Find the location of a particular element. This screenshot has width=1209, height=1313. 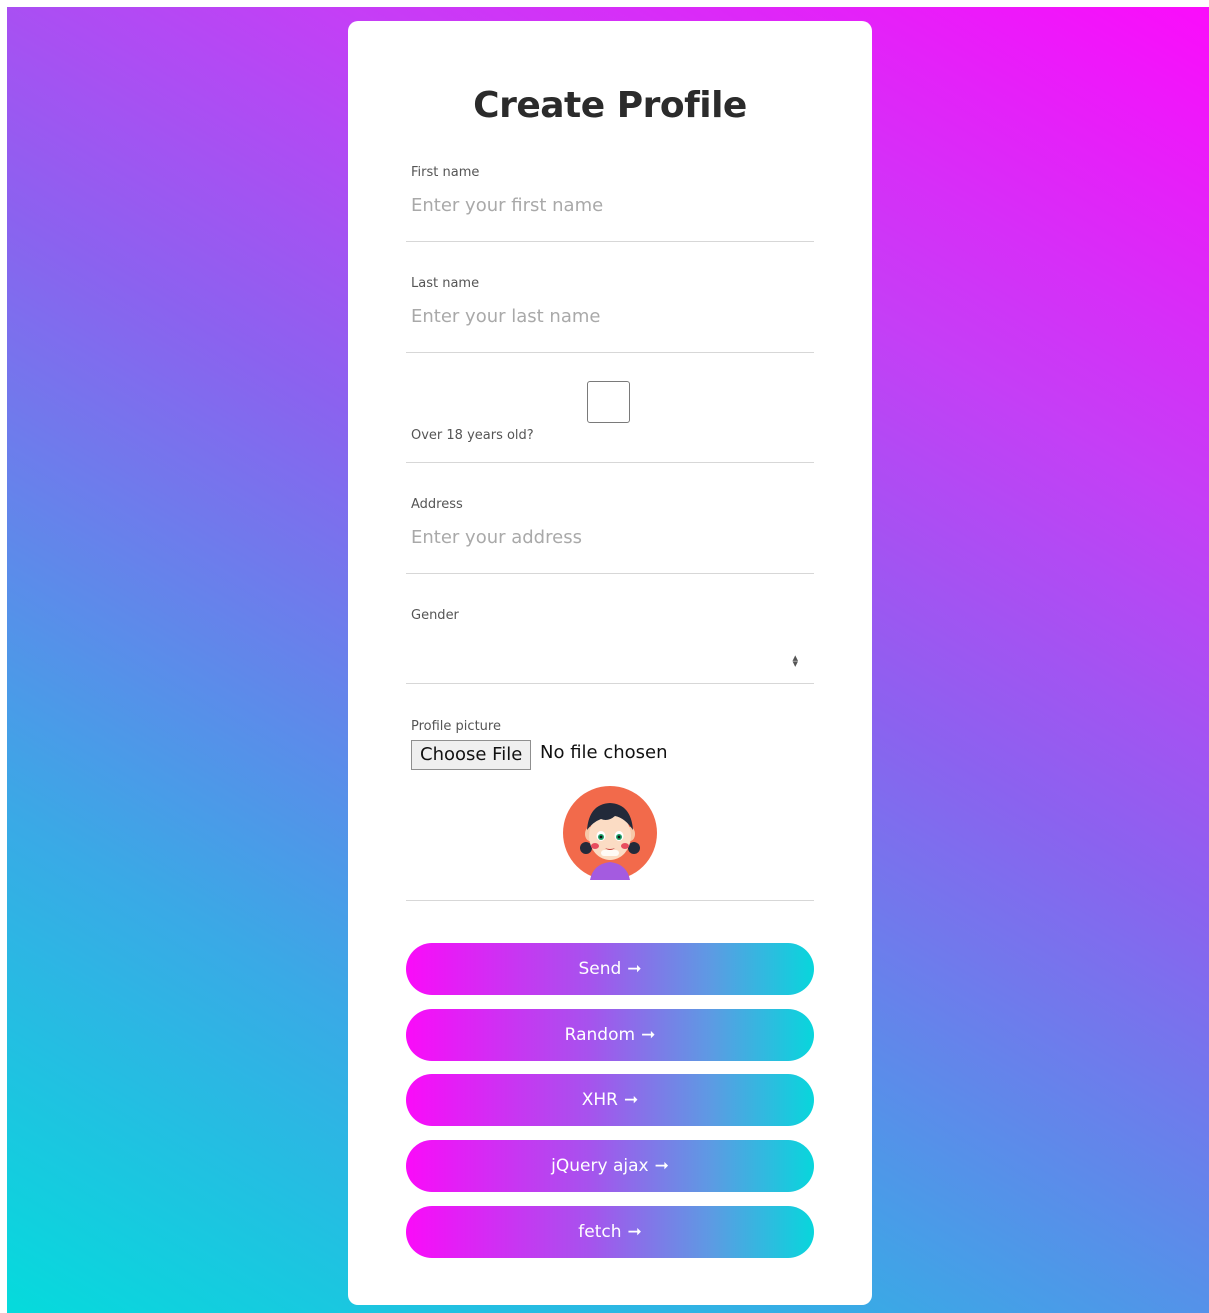

send-button: Send ➞ is located at coordinates (610, 969).